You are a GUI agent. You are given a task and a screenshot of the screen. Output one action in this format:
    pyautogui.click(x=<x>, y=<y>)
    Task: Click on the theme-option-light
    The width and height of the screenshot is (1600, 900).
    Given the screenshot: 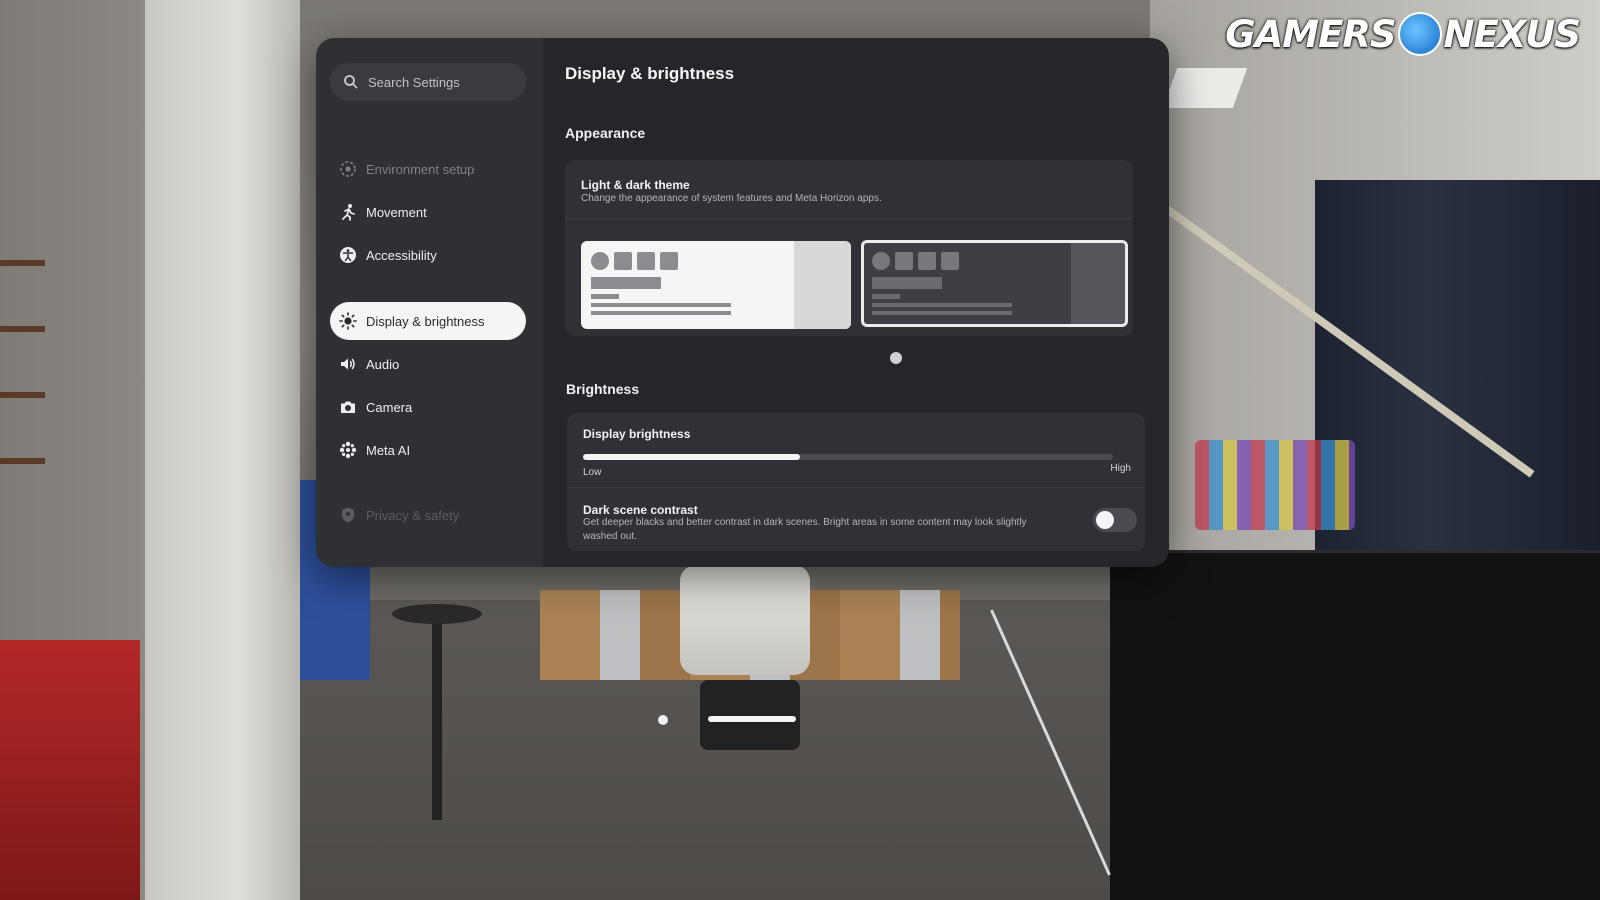 What is the action you would take?
    pyautogui.click(x=716, y=285)
    